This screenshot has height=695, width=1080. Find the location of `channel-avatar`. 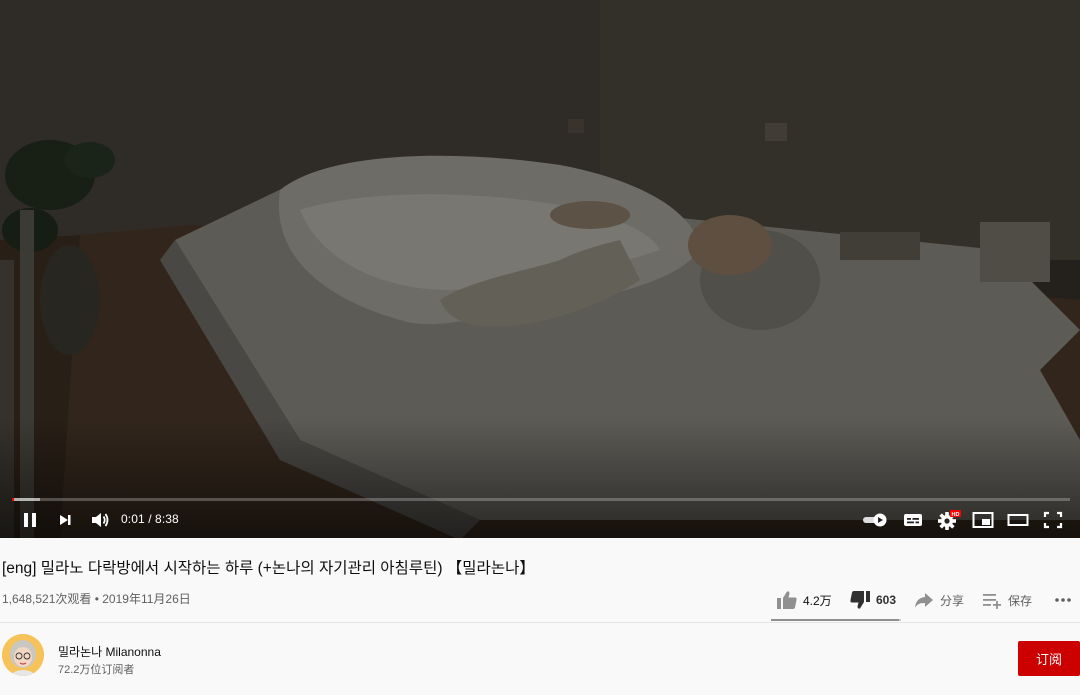

channel-avatar is located at coordinates (23, 655).